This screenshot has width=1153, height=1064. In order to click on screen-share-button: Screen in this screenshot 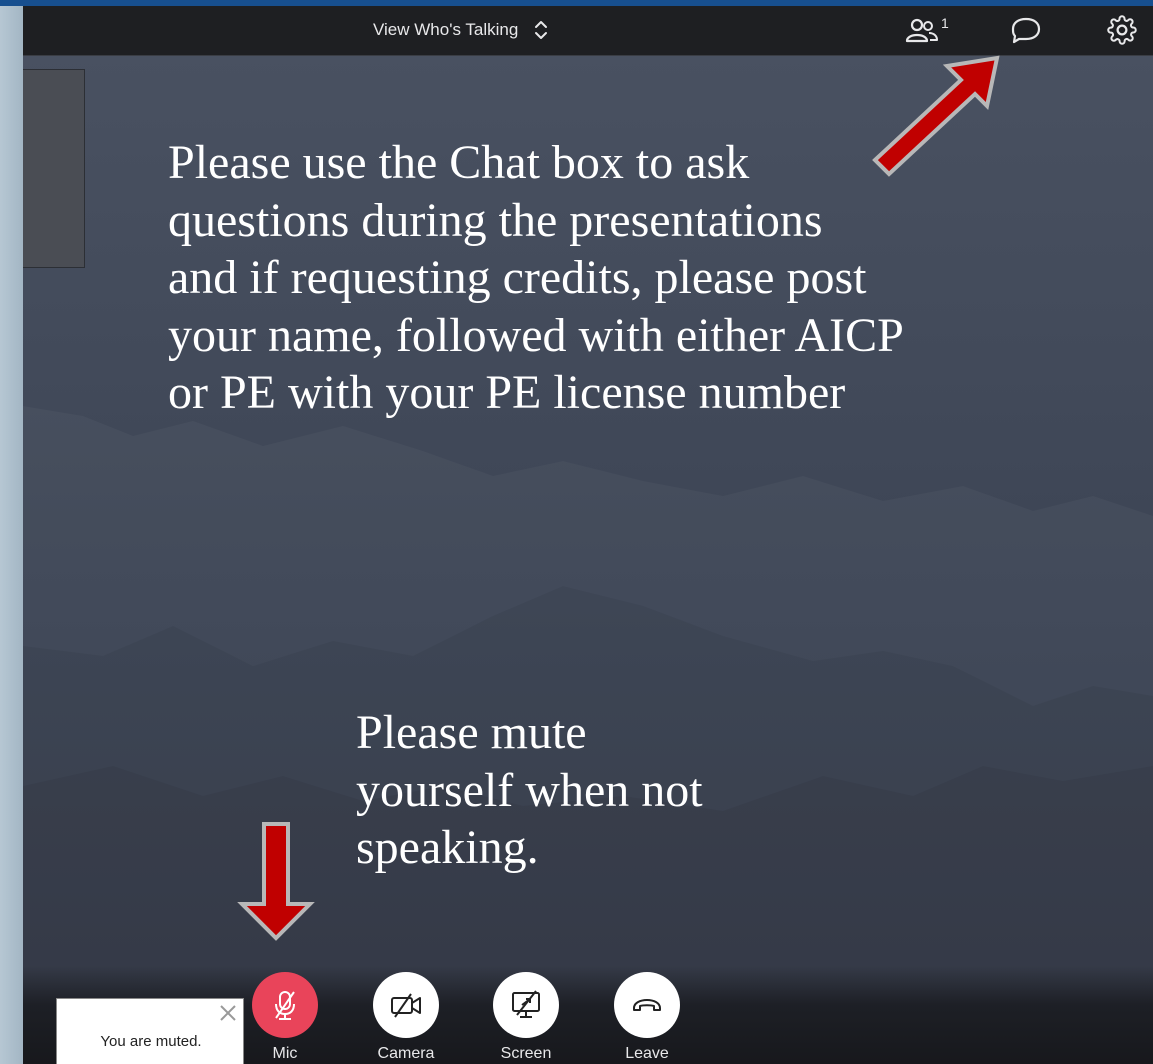, I will do `click(526, 1017)`.